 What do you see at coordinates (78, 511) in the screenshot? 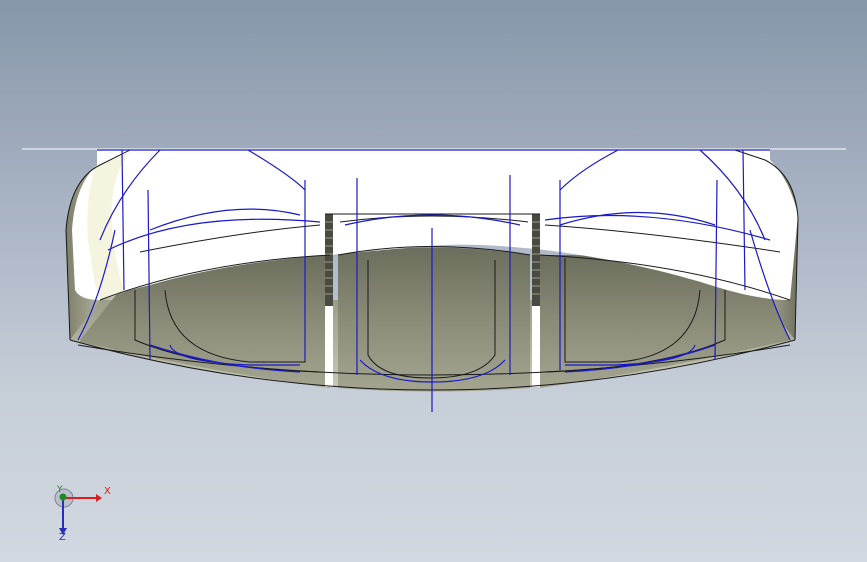
I see `triad-graphic` at bounding box center [78, 511].